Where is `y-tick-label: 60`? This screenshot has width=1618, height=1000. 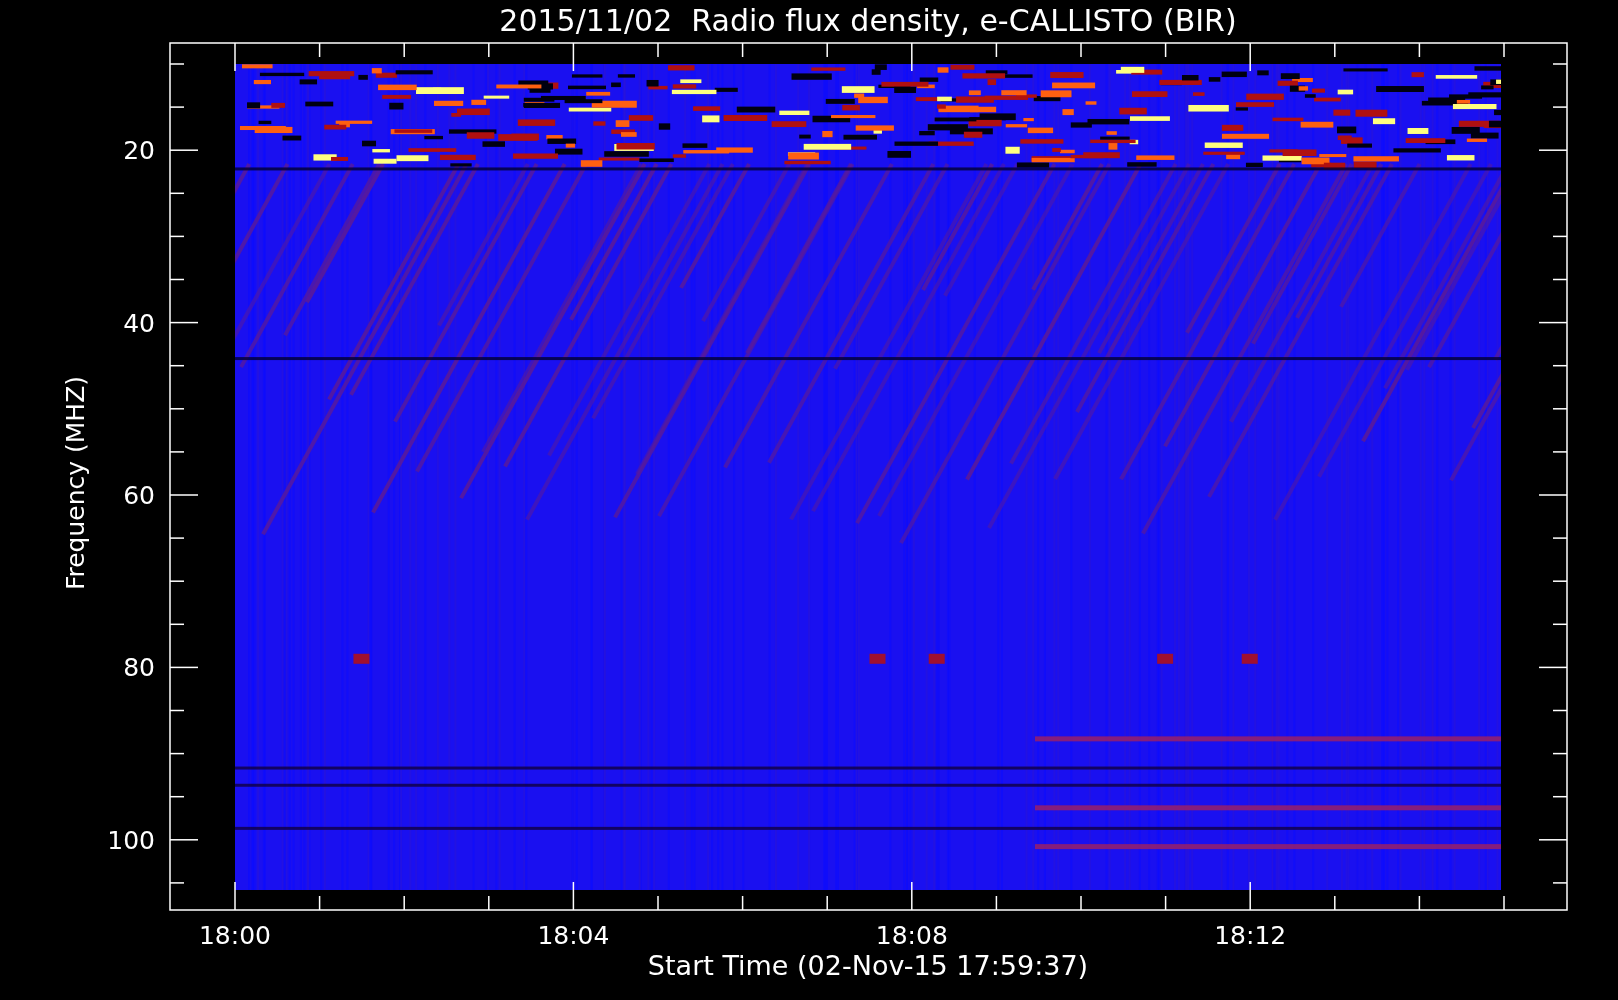
y-tick-label: 60 is located at coordinates (139, 495).